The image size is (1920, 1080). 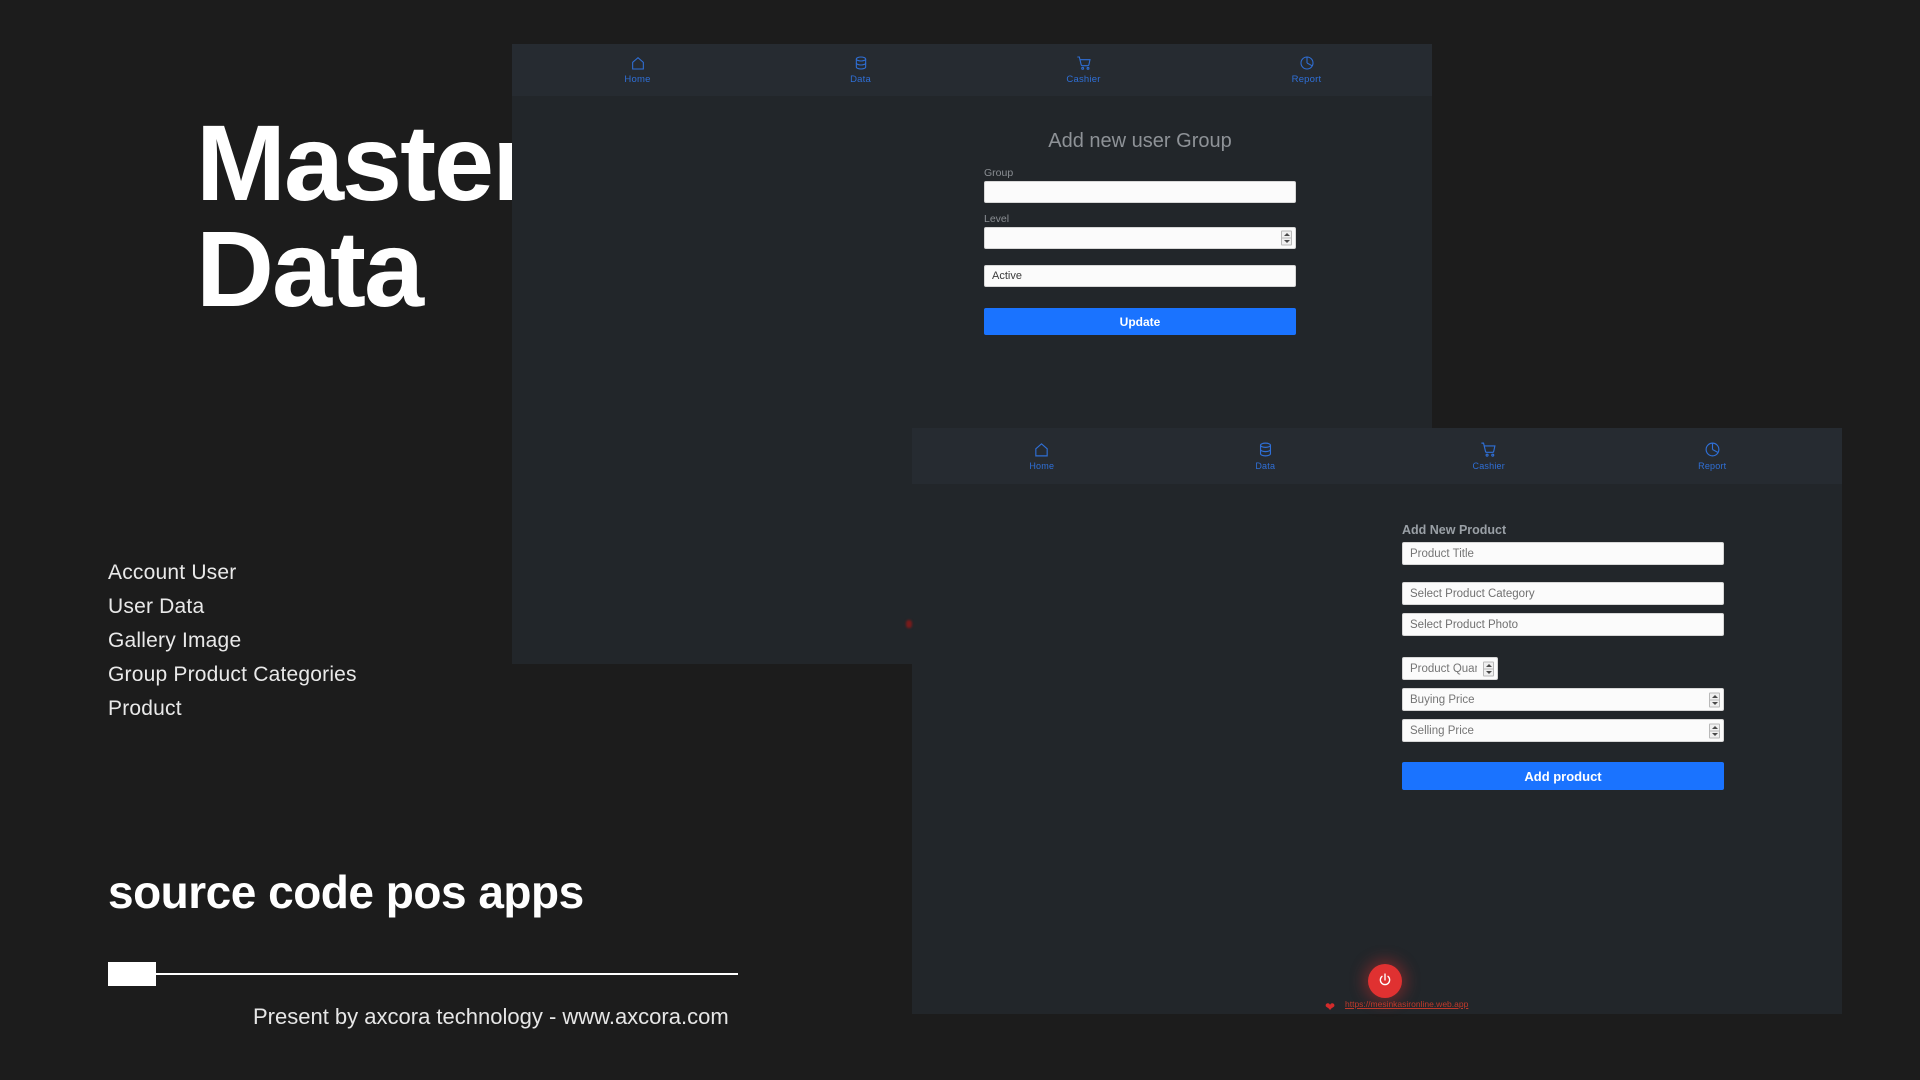 I want to click on buying-price-stepper, so click(x=1714, y=699).